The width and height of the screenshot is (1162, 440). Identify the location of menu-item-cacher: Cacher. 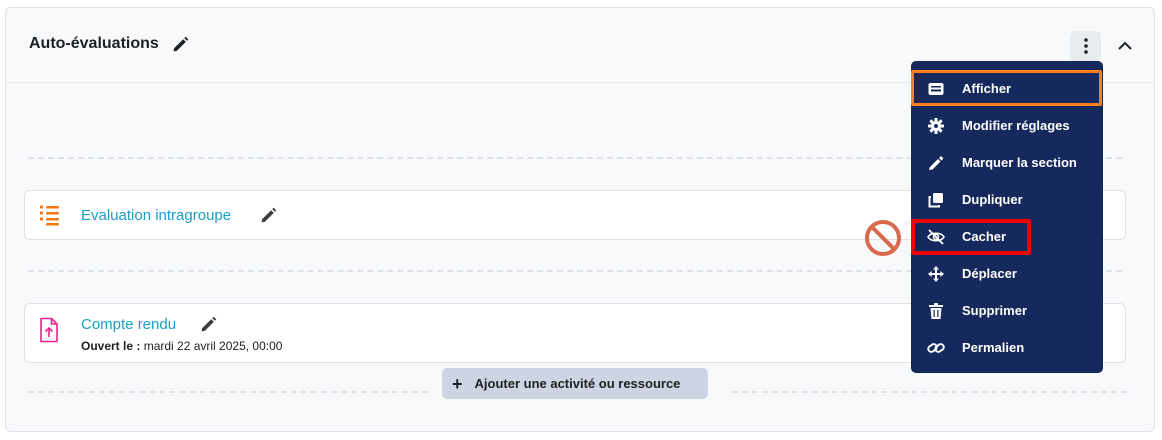
(1007, 236).